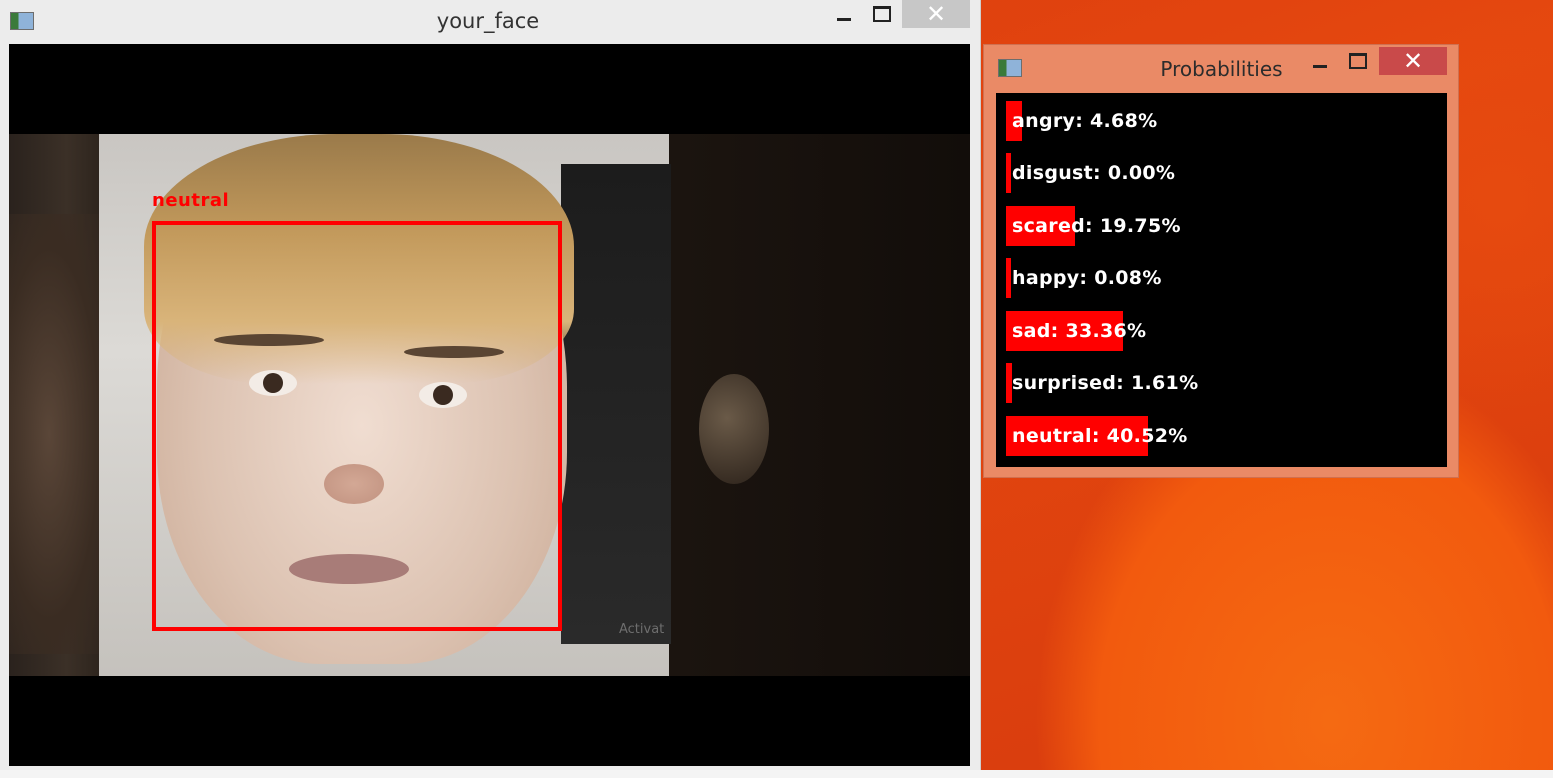  What do you see at coordinates (1087, 278) in the screenshot?
I see `emotion-label: happy: 0.08%` at bounding box center [1087, 278].